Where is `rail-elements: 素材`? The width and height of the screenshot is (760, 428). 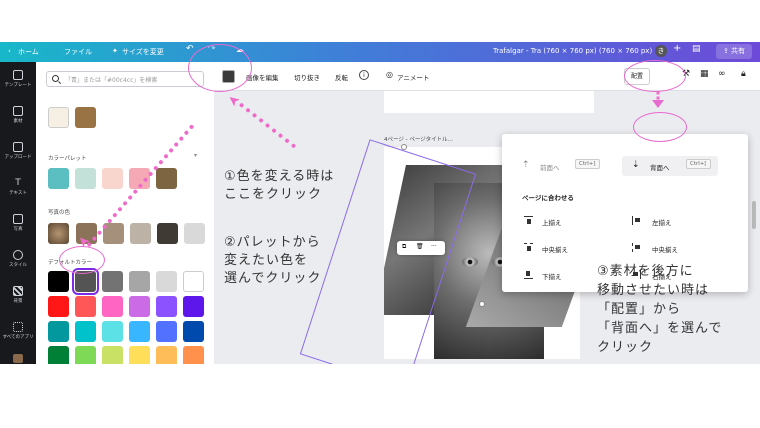
rail-elements: 素材 is located at coordinates (18, 115).